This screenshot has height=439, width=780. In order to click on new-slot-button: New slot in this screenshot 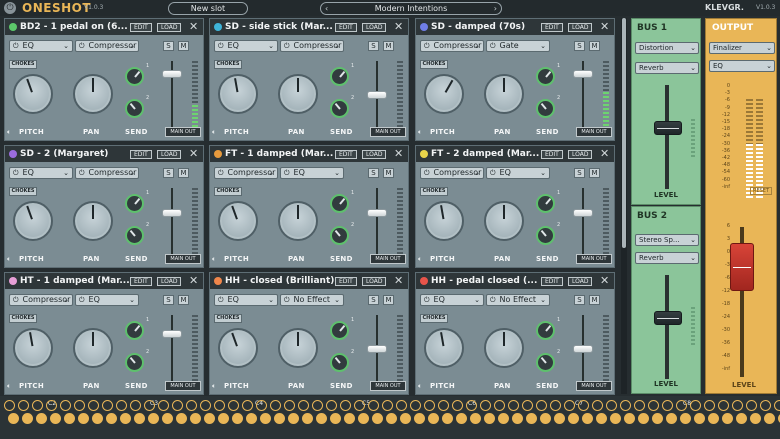, I will do `click(208, 8)`.